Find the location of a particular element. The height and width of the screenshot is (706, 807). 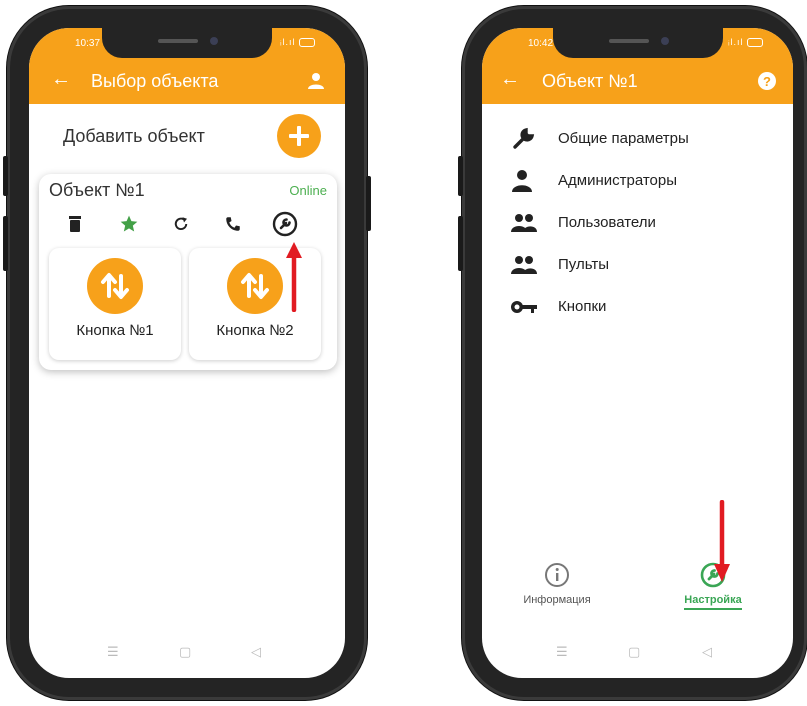

object-toolbar is located at coordinates (188, 225).